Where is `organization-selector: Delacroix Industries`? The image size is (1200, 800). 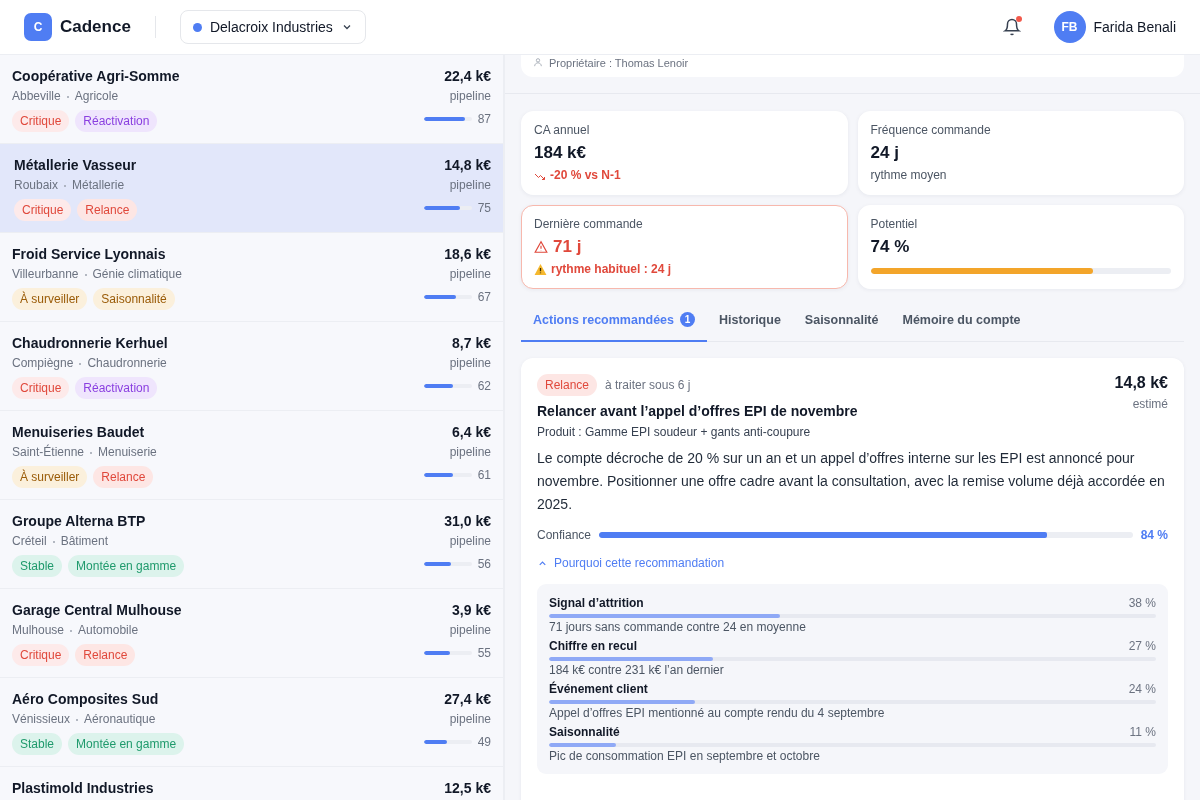
organization-selector: Delacroix Industries is located at coordinates (272, 27).